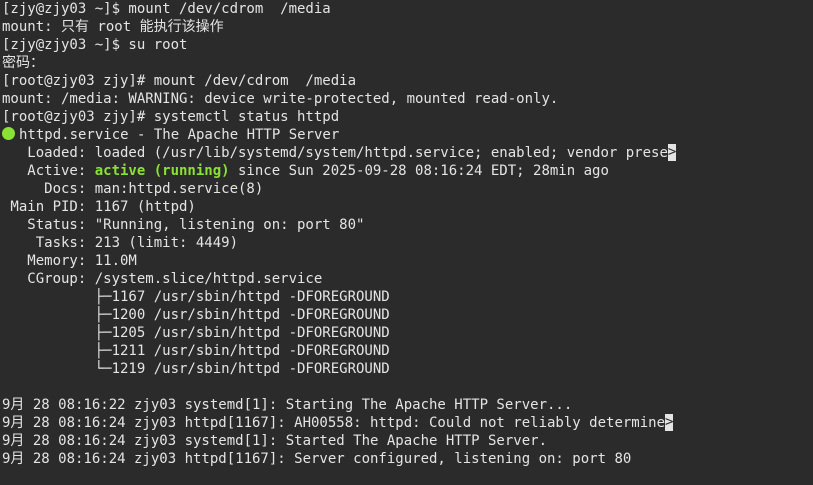 Image resolution: width=813 pixels, height=485 pixels. I want to click on cgroup-process: ├─1205 /usr/sbin/httpd -DFOREGROUND, so click(196, 333).